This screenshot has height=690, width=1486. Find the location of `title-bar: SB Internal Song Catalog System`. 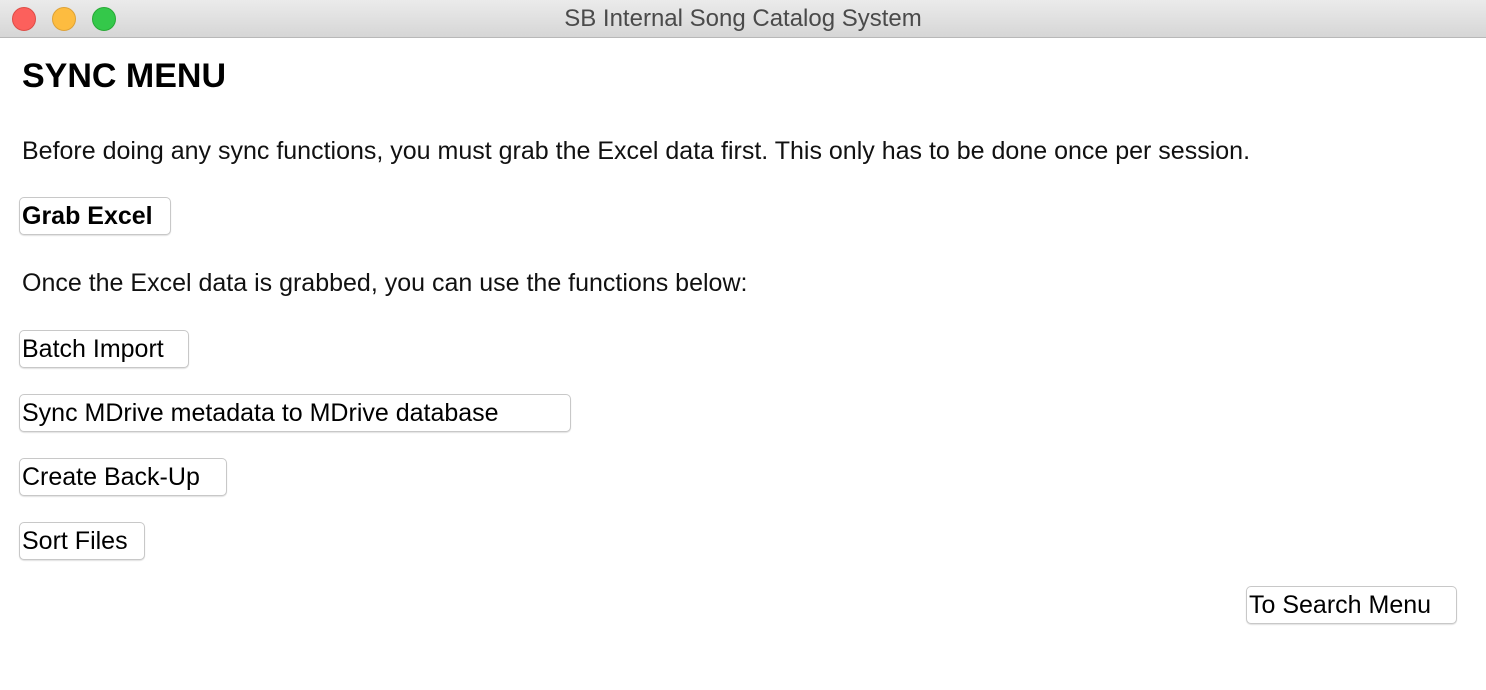

title-bar: SB Internal Song Catalog System is located at coordinates (743, 19).